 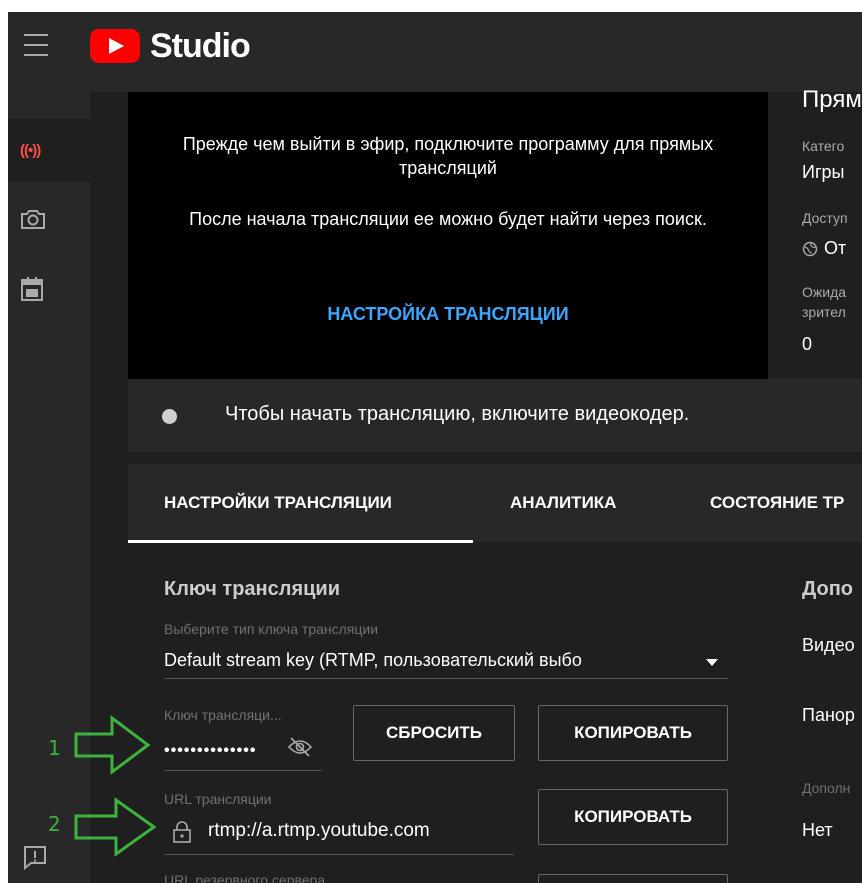 What do you see at coordinates (37, 45) in the screenshot?
I see `hamburger-menu-icon` at bounding box center [37, 45].